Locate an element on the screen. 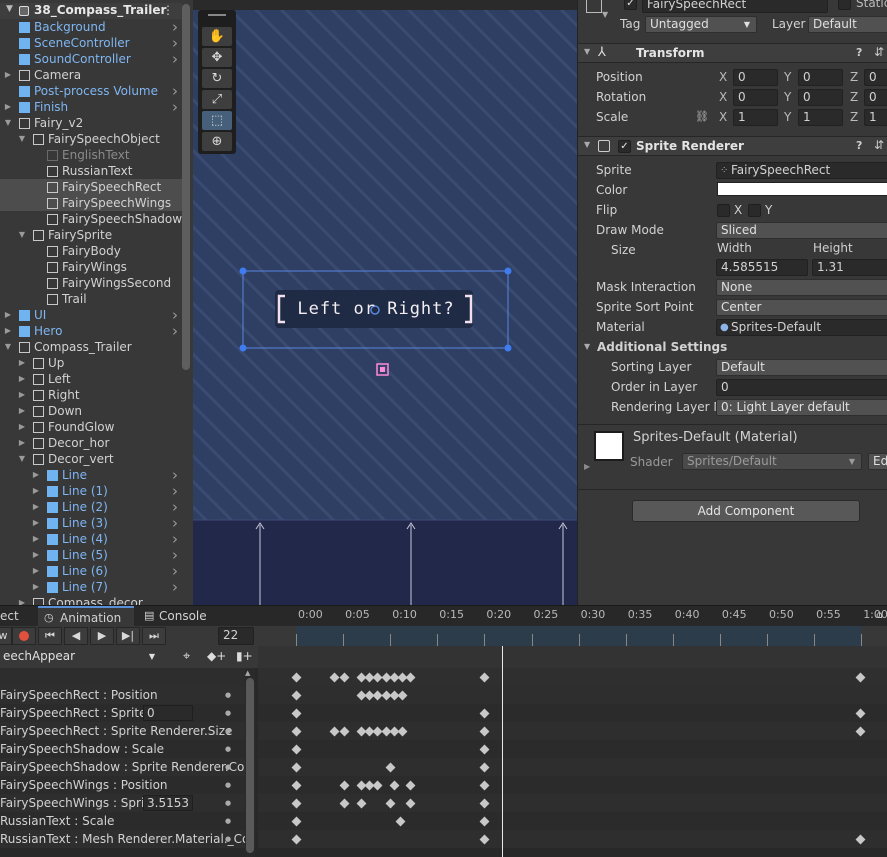 This screenshot has width=887, height=857. width-field: 4.585515 is located at coordinates (762, 267).